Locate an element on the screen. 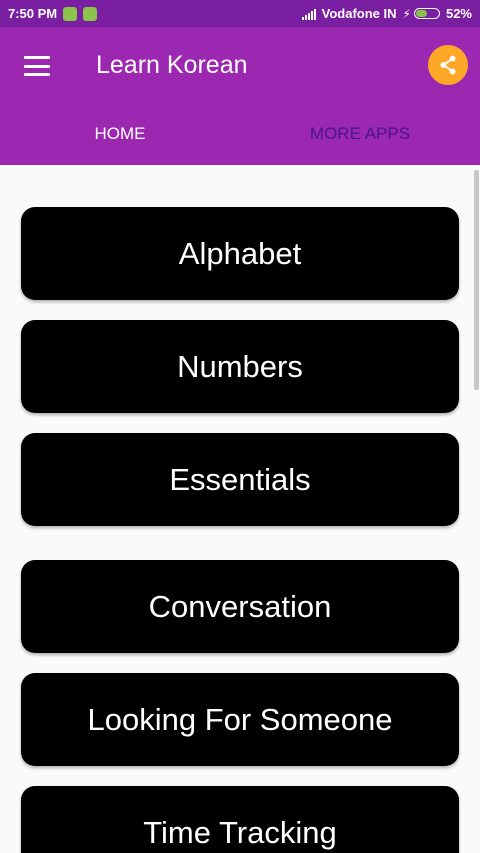  hamburger-menu-icon is located at coordinates (37, 66).